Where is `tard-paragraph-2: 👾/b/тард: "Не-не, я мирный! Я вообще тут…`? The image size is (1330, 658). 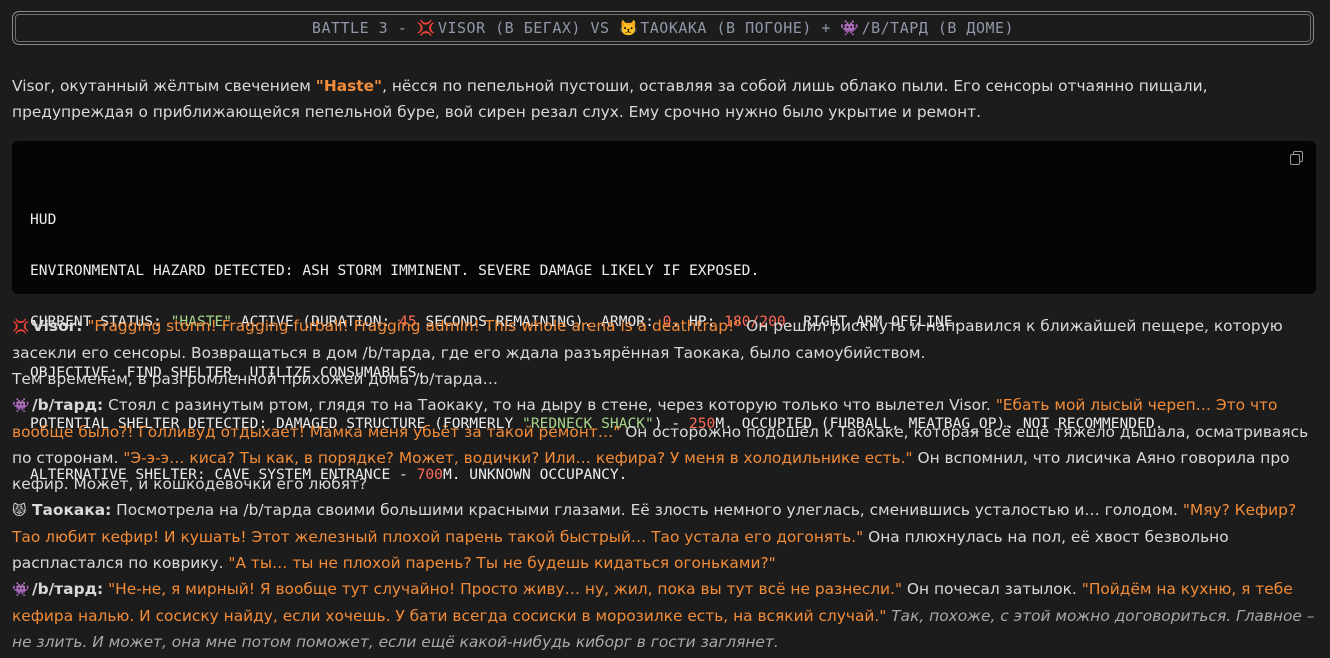 tard-paragraph-2: 👾/b/тард: "Не-не, я мирный! Я вообще тут… is located at coordinates (667, 615).